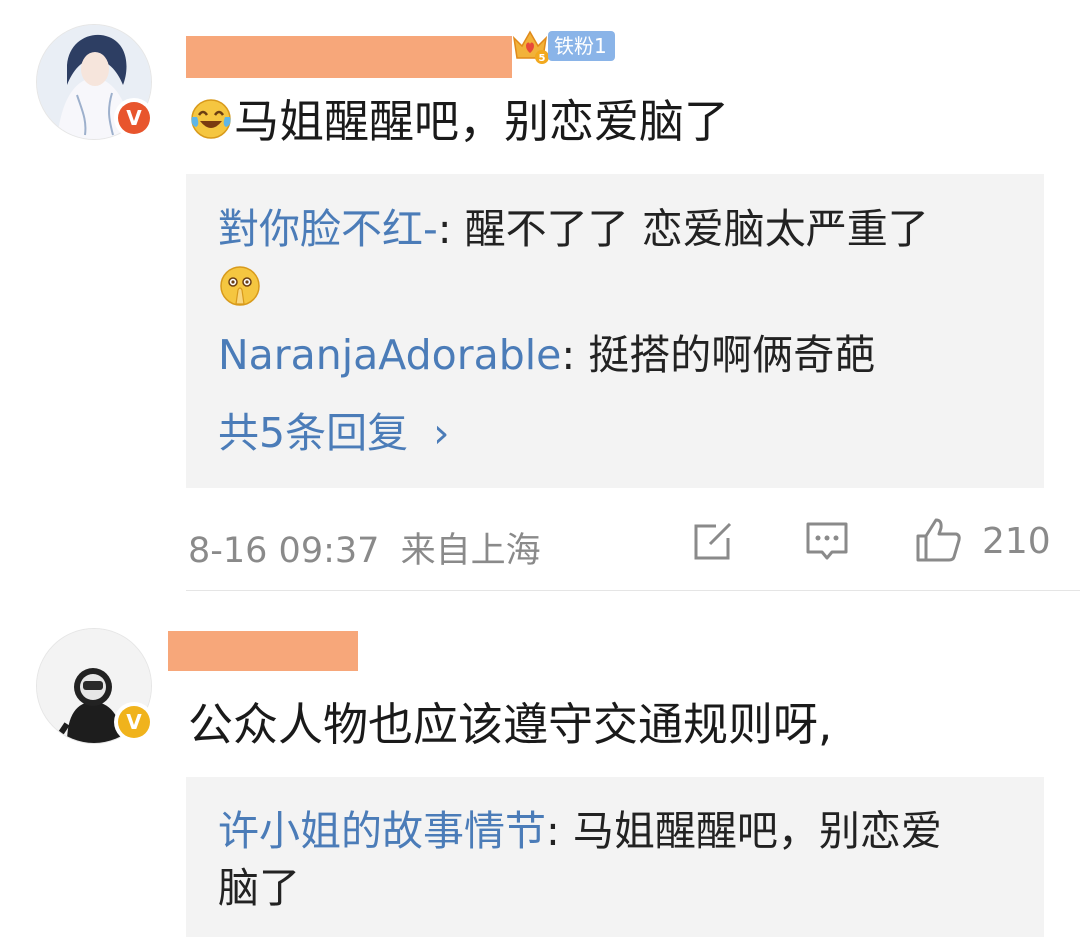 The image size is (1080, 937). What do you see at coordinates (732, 355) in the screenshot?
I see `reply-text: 挺搭的啊俩奇葩` at bounding box center [732, 355].